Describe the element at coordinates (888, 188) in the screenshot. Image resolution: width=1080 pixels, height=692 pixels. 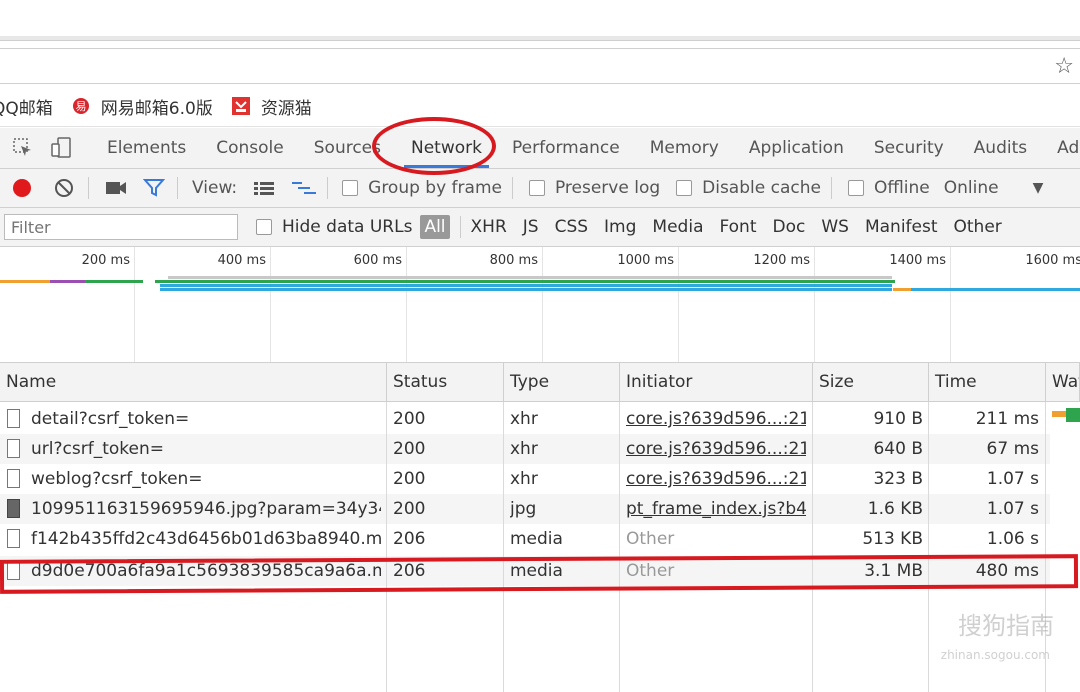
I see `offline-checkbox: Offline` at that location.